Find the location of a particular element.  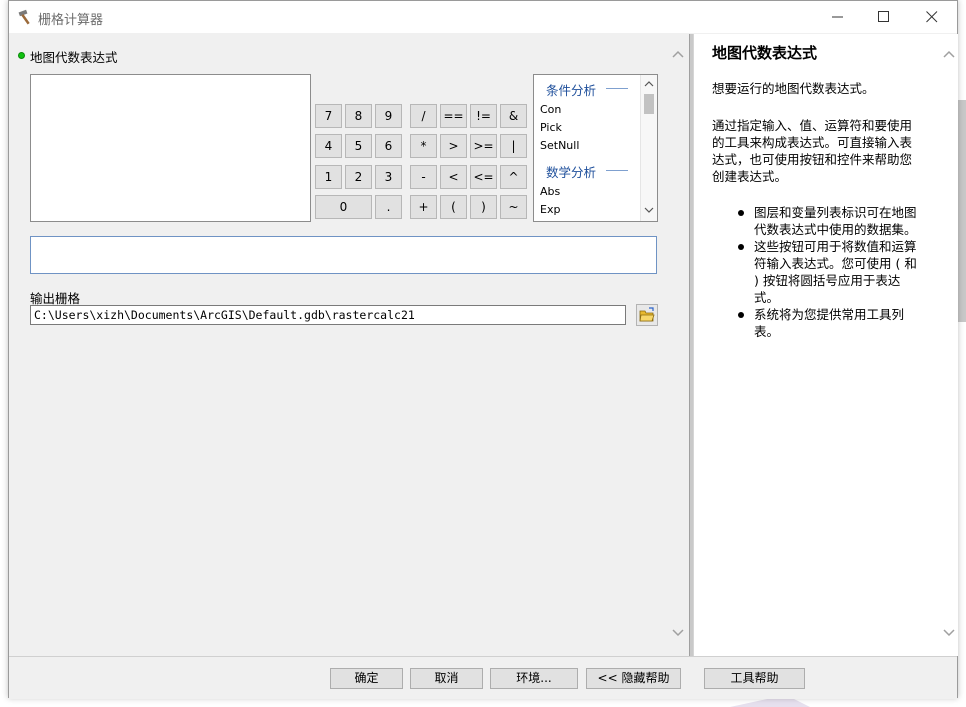

title-bar: 栅格计算器 is located at coordinates (483, 17).